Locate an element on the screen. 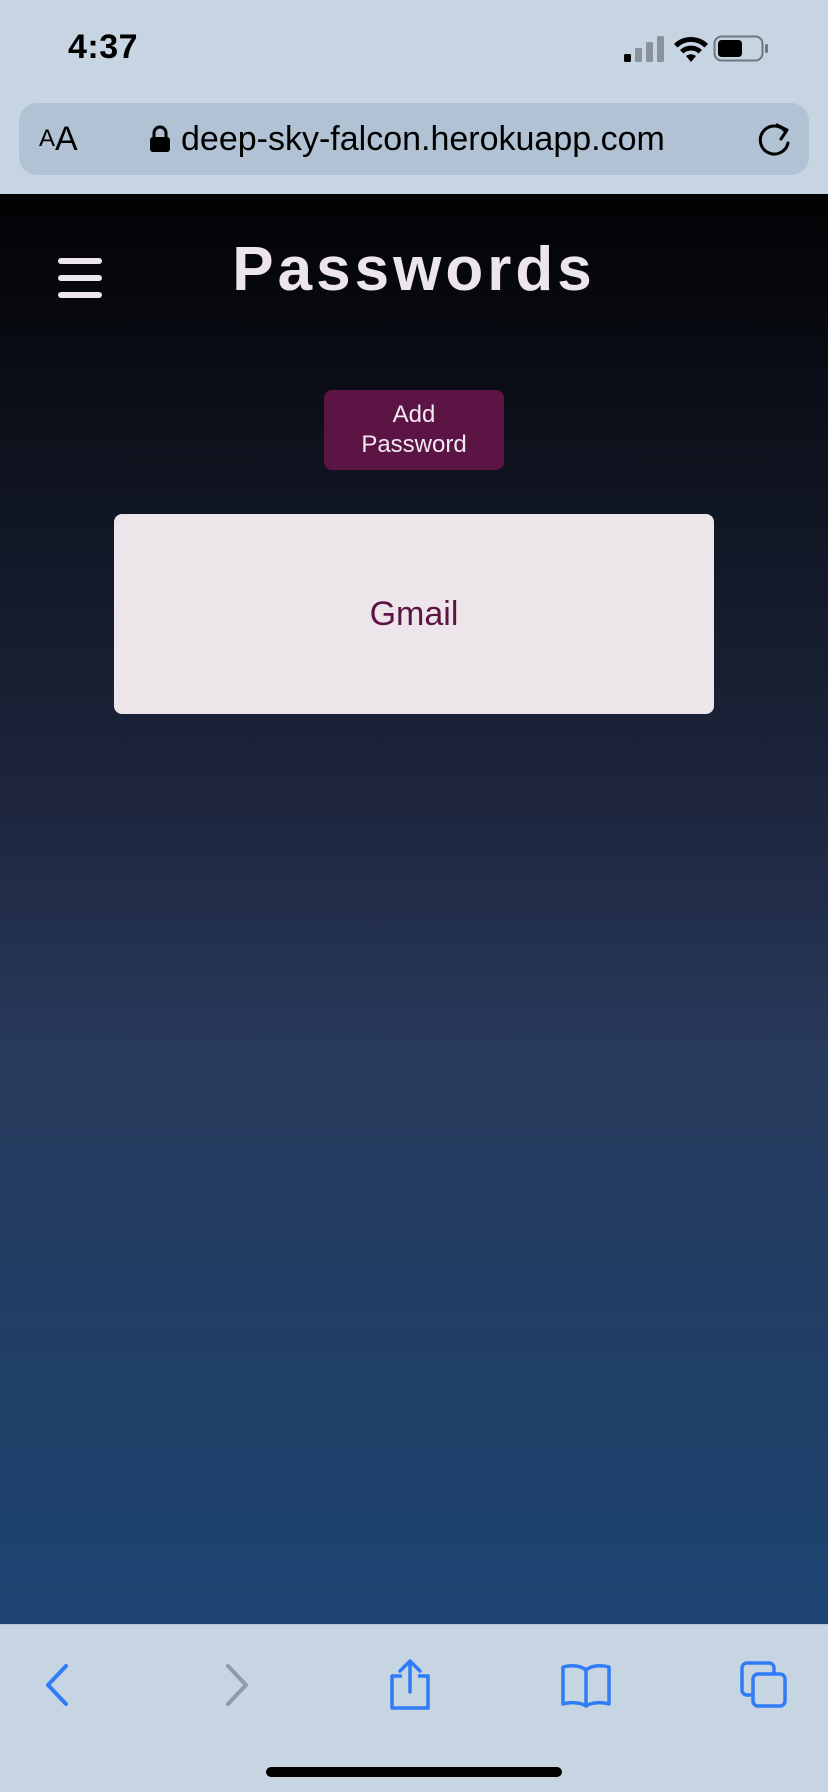  share-icon is located at coordinates (410, 1684).